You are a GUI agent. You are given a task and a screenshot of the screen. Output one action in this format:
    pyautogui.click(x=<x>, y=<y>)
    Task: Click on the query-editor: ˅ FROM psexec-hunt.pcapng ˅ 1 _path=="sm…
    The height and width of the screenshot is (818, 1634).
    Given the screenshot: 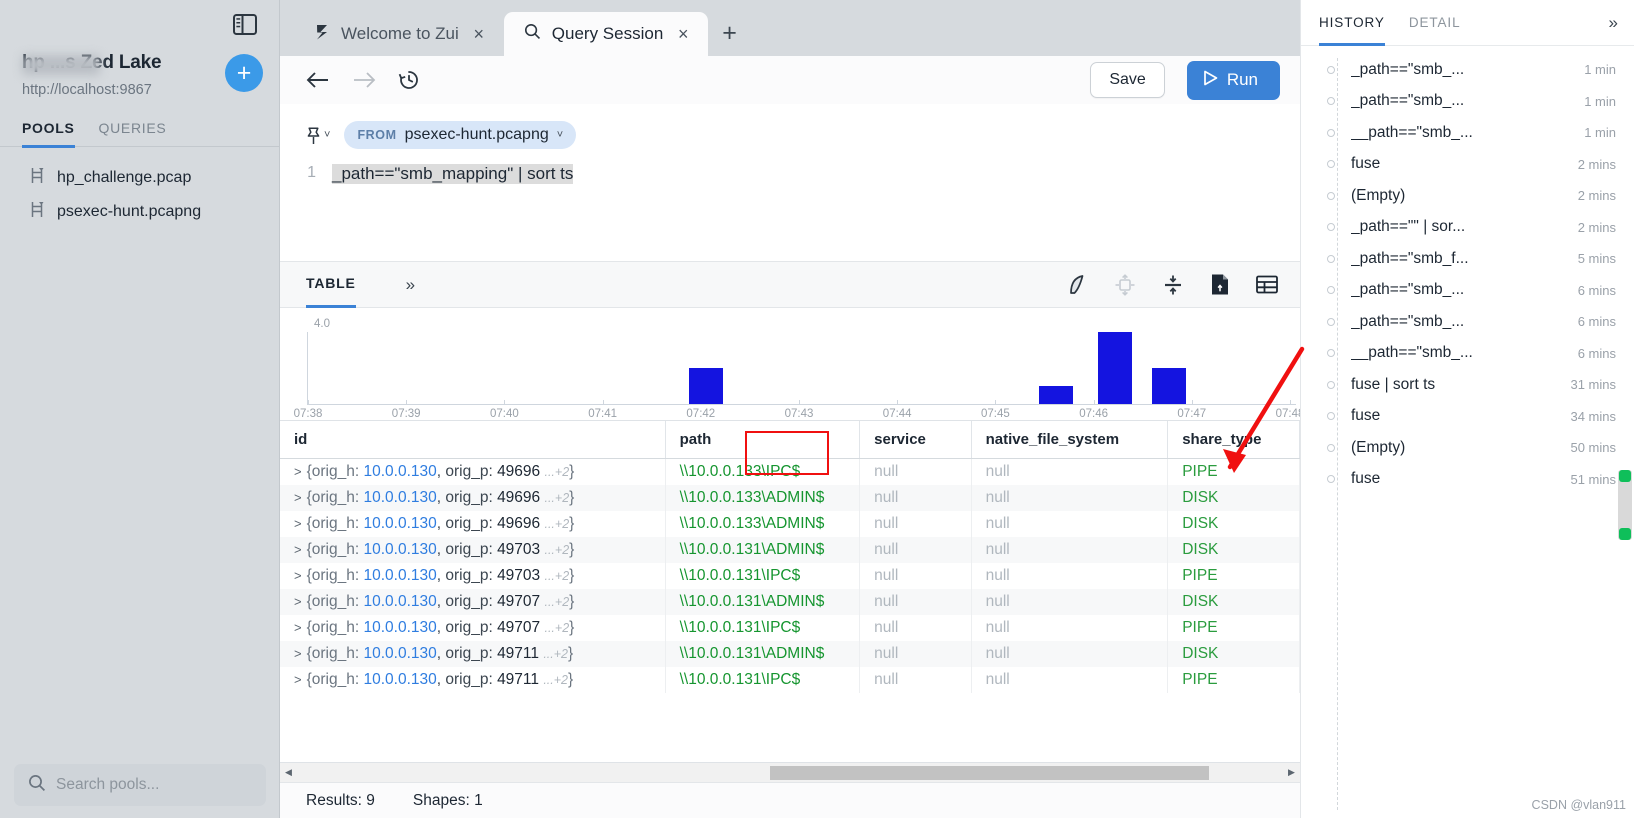 What is the action you would take?
    pyautogui.click(x=790, y=183)
    